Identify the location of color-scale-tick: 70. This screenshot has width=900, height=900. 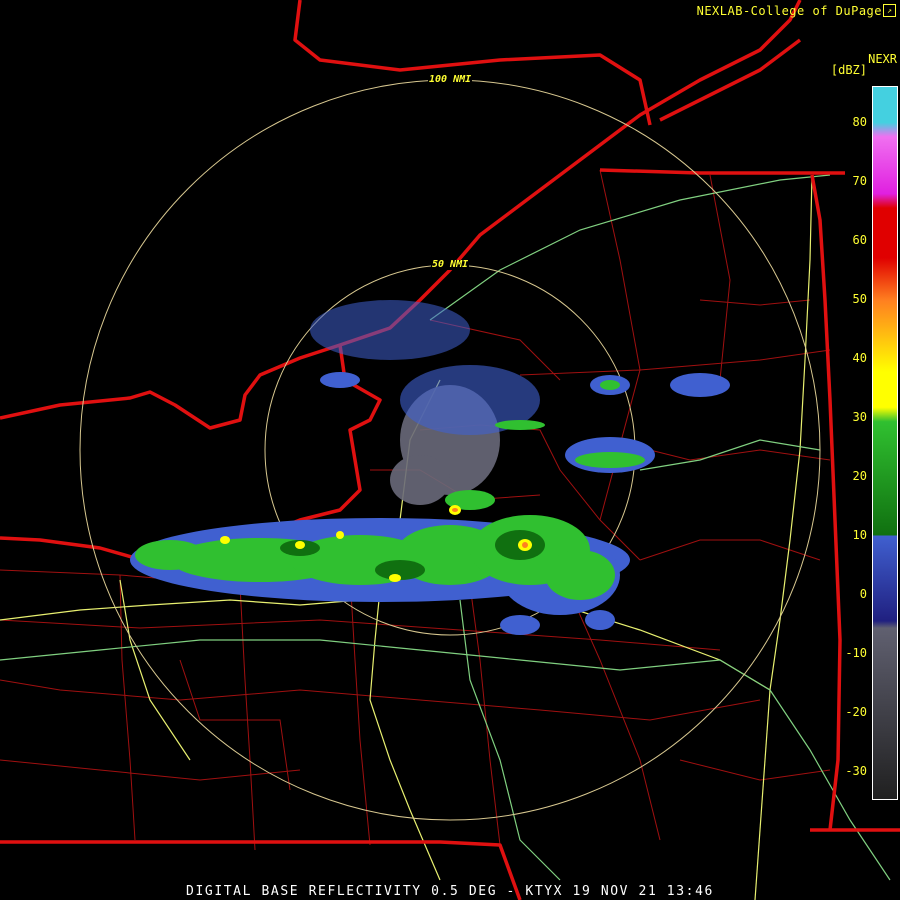
(859, 181).